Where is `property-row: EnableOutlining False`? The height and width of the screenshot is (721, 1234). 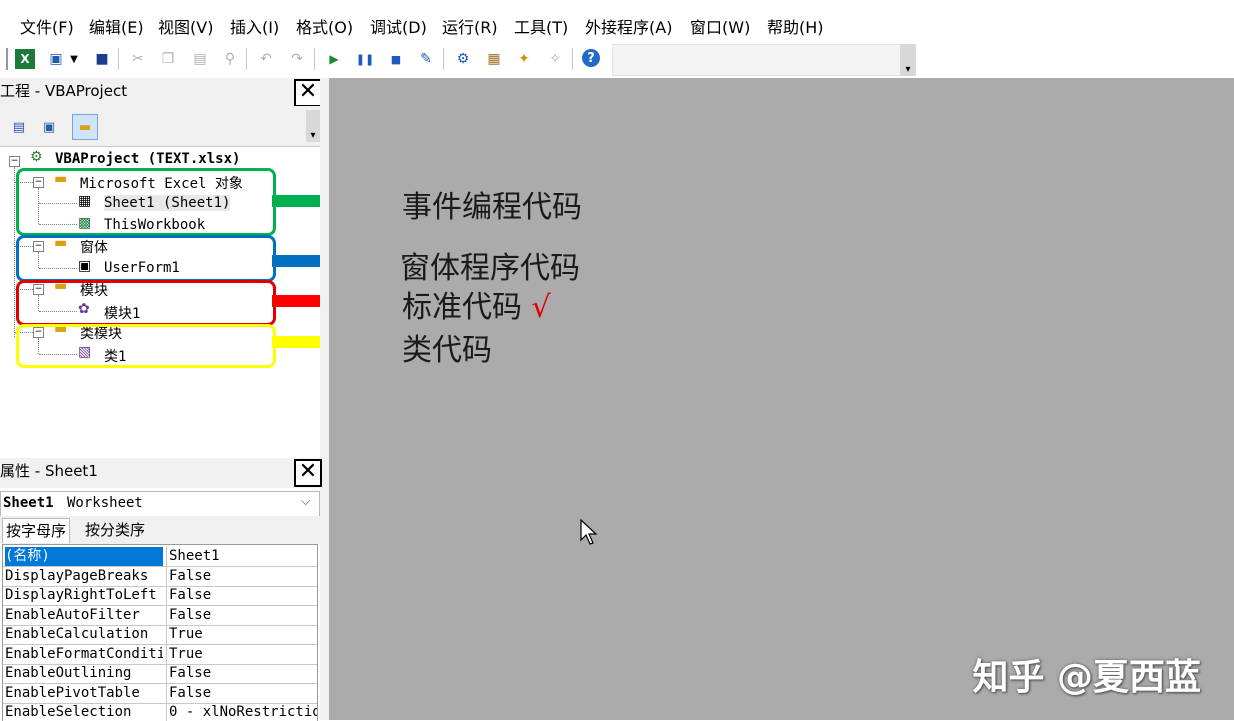 property-row: EnableOutlining False is located at coordinates (160, 674).